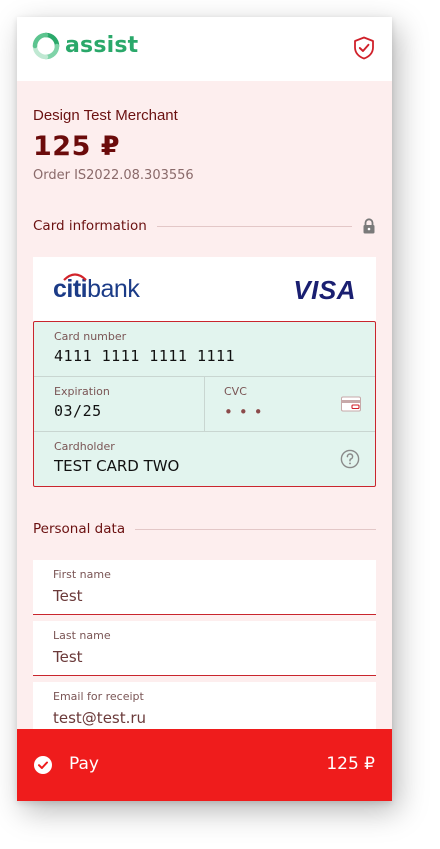  Describe the element at coordinates (113, 175) in the screenshot. I see `order-number: Order IS2022.08.303556` at that location.